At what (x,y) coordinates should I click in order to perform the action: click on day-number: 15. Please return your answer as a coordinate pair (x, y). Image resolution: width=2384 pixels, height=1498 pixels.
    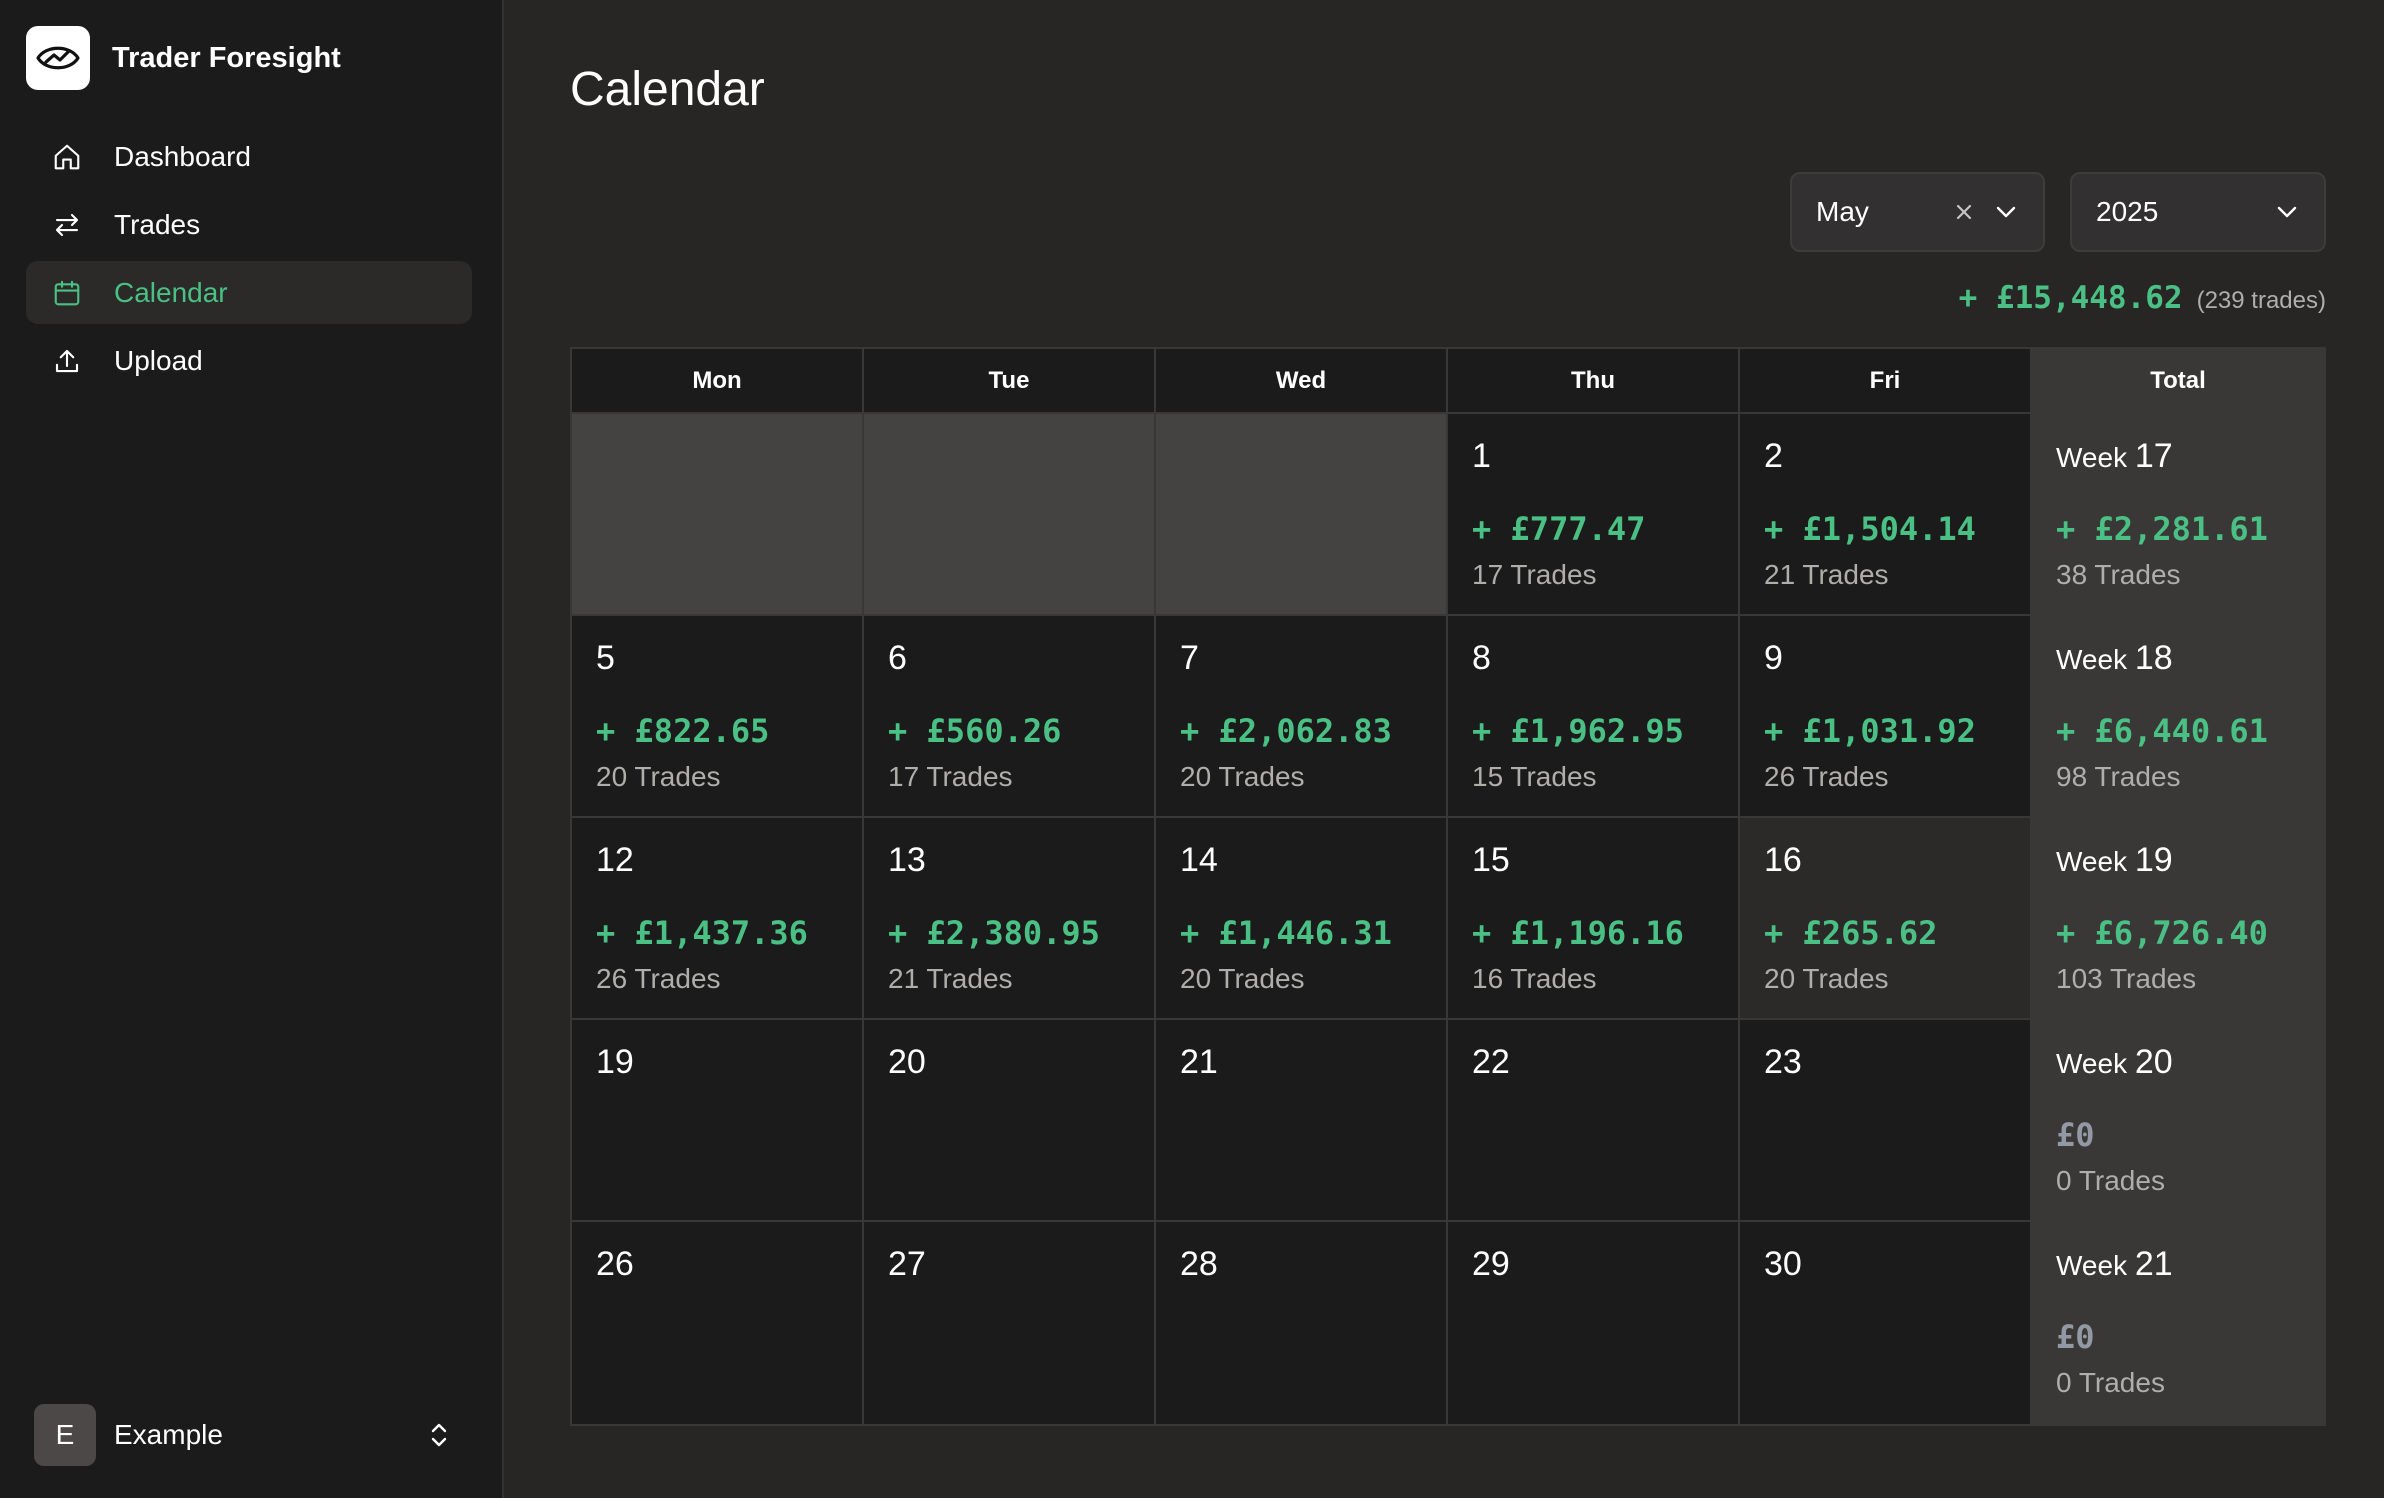
    Looking at the image, I should click on (1491, 860).